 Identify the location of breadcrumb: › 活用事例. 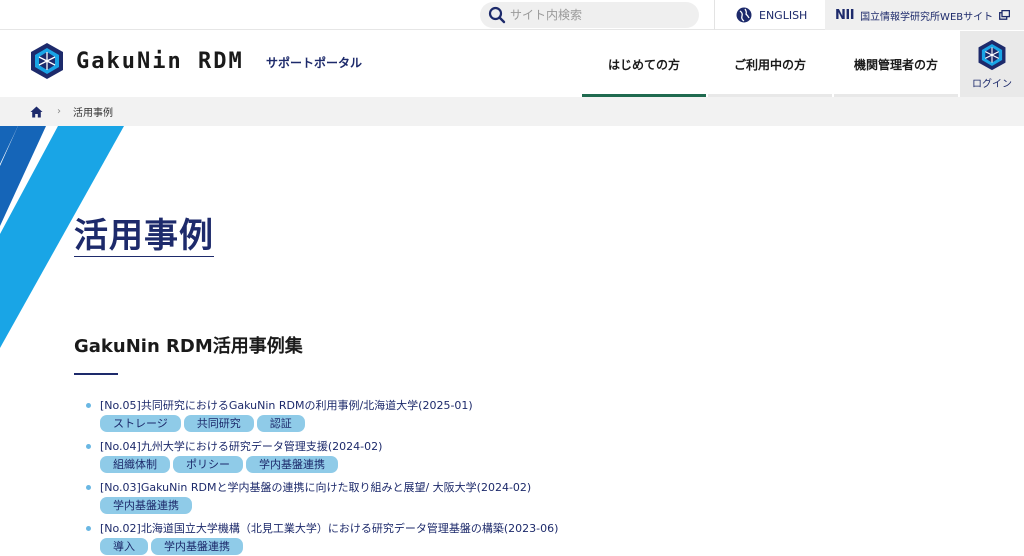
(512, 111).